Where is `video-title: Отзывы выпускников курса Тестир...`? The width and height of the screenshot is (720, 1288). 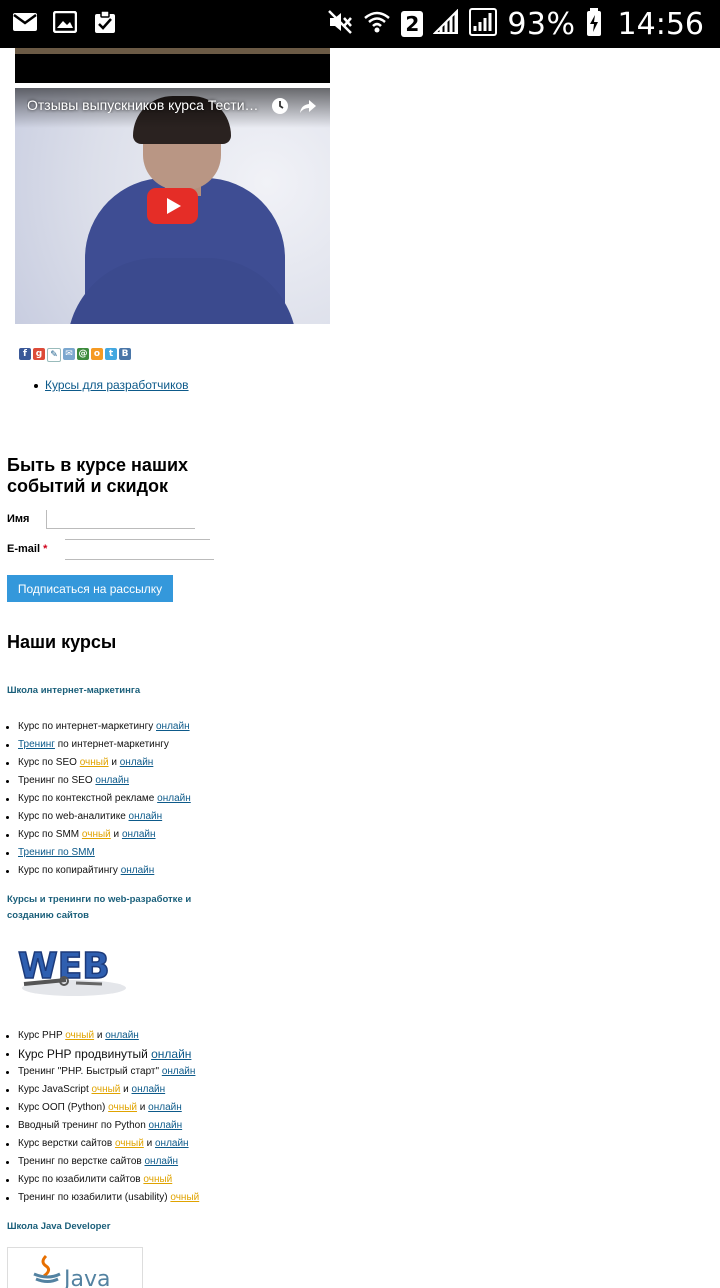 video-title: Отзывы выпускников курса Тестир... is located at coordinates (145, 105).